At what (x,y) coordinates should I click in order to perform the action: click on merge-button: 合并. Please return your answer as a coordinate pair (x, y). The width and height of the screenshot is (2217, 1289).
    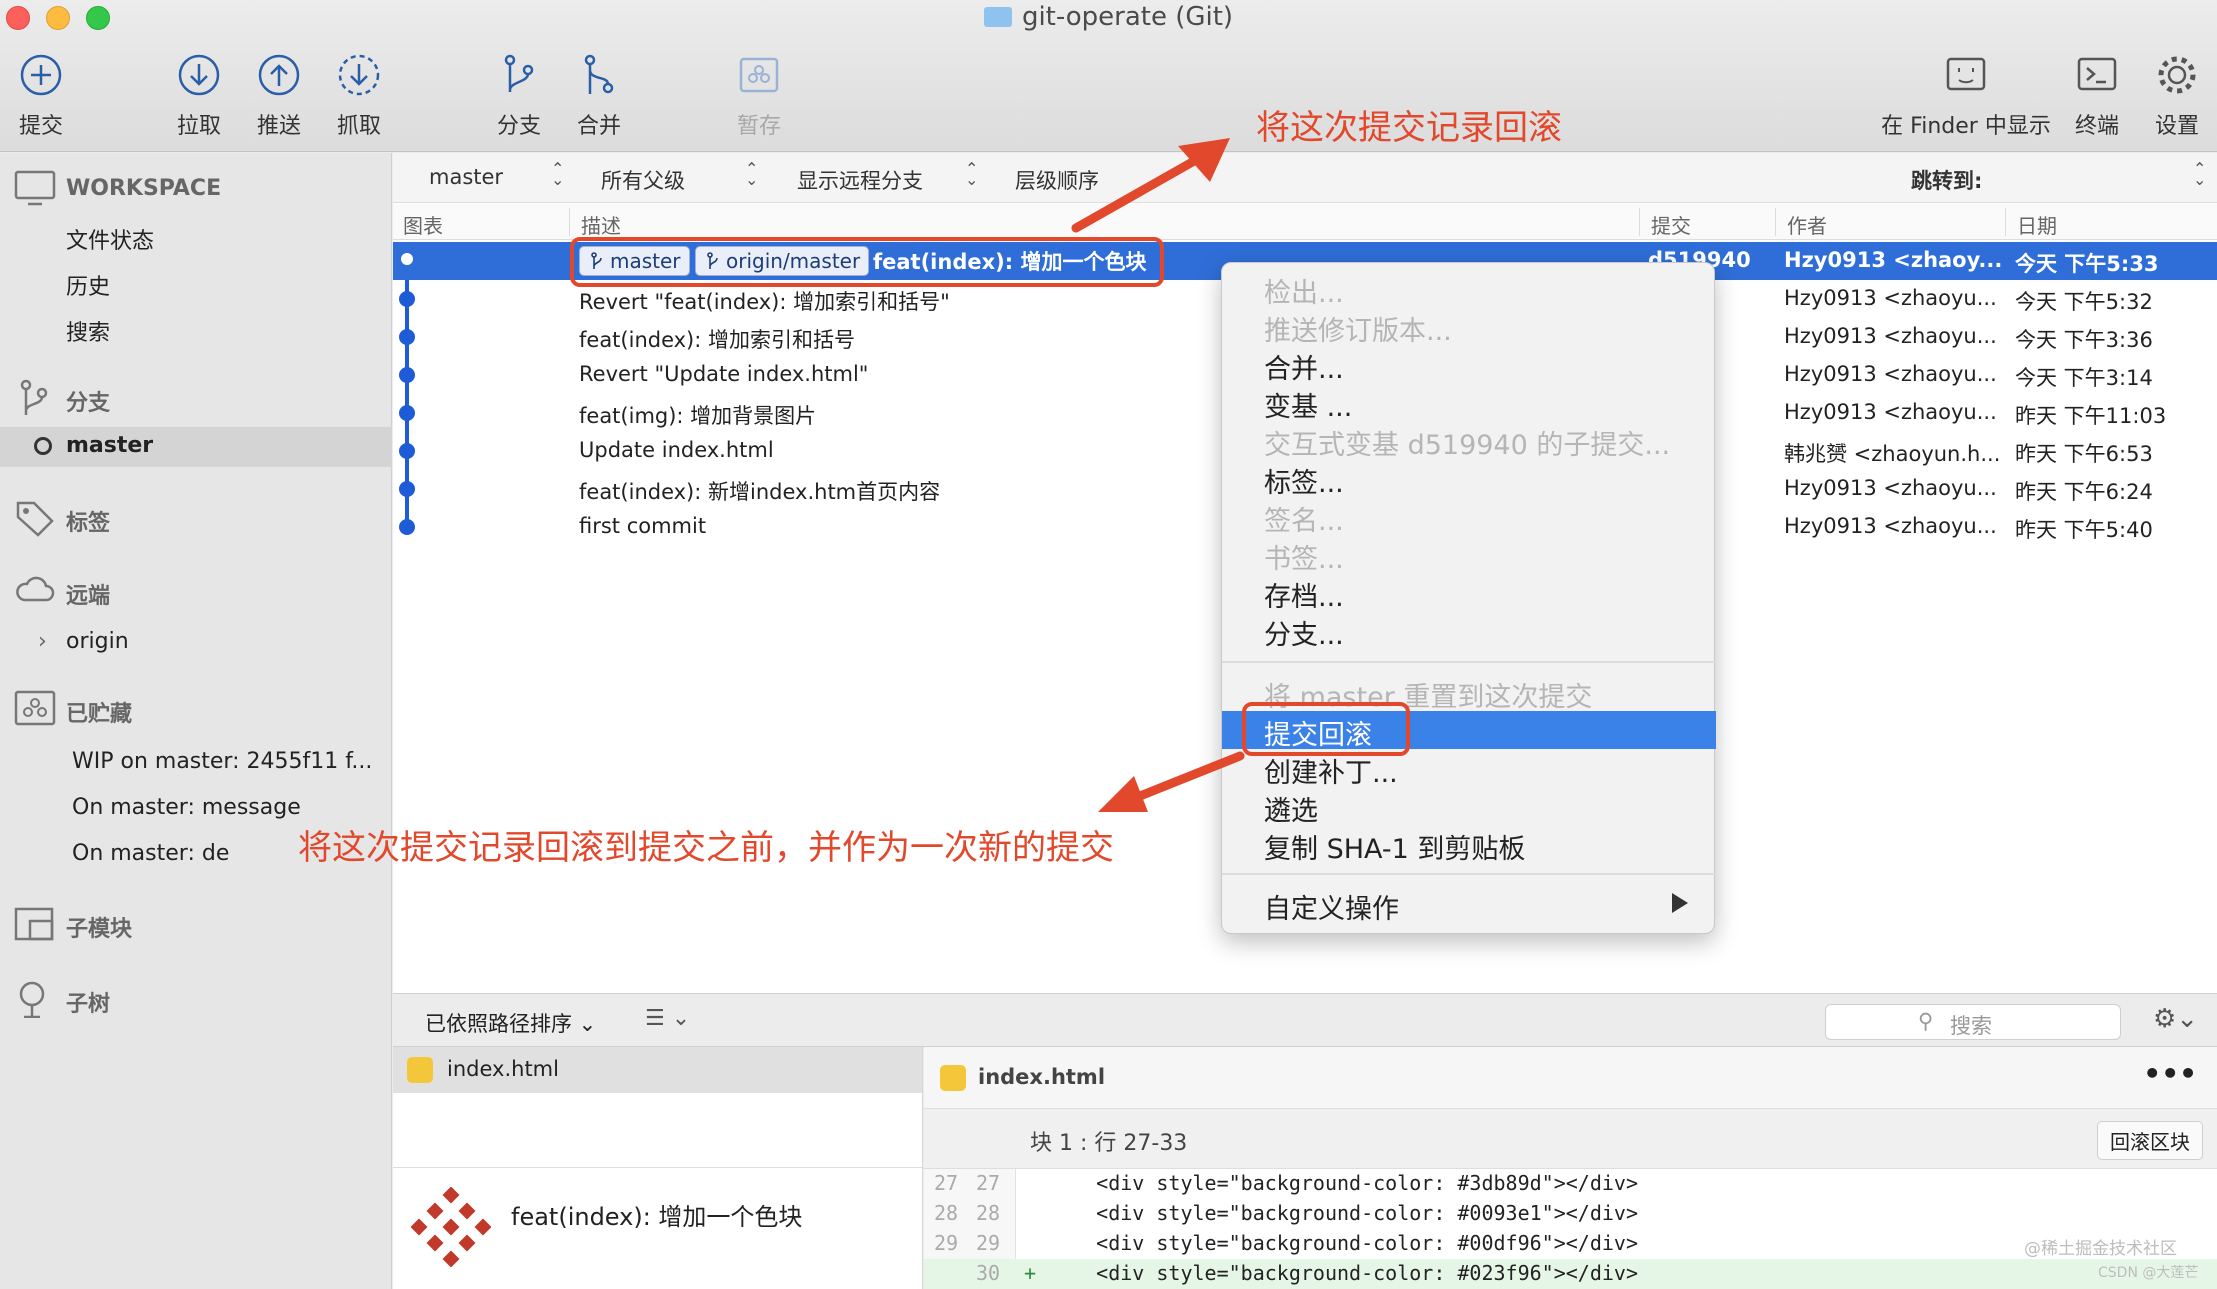
    Looking at the image, I should click on (599, 96).